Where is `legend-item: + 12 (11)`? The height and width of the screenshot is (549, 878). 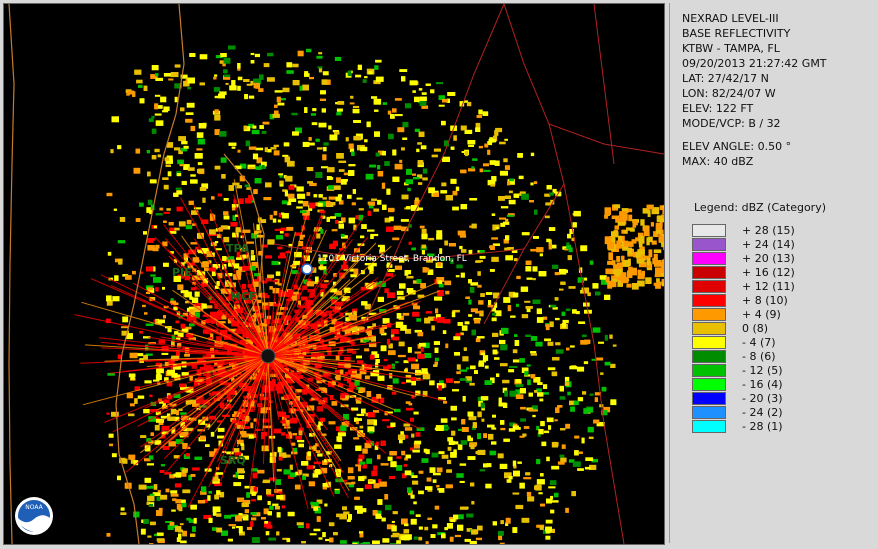 legend-item: + 12 (11) is located at coordinates (777, 287).